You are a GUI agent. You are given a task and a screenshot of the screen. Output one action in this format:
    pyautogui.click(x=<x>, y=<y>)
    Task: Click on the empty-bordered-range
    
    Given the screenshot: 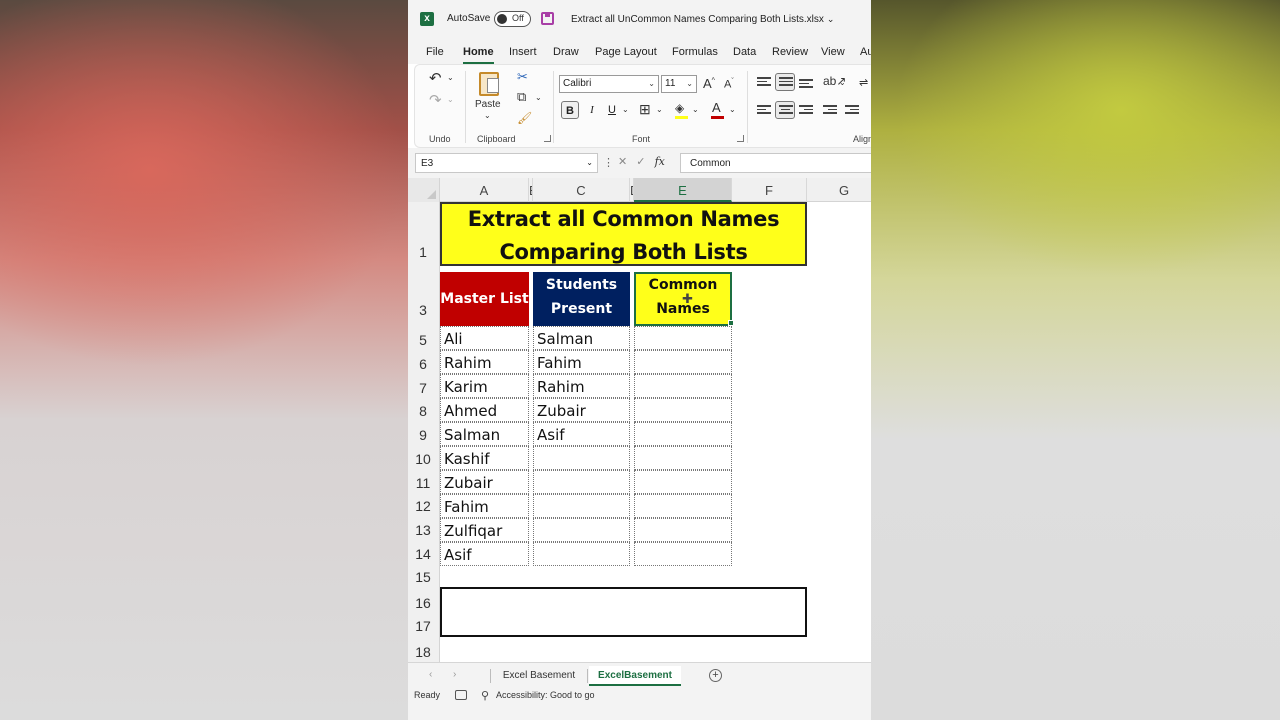 What is the action you would take?
    pyautogui.click(x=623, y=612)
    